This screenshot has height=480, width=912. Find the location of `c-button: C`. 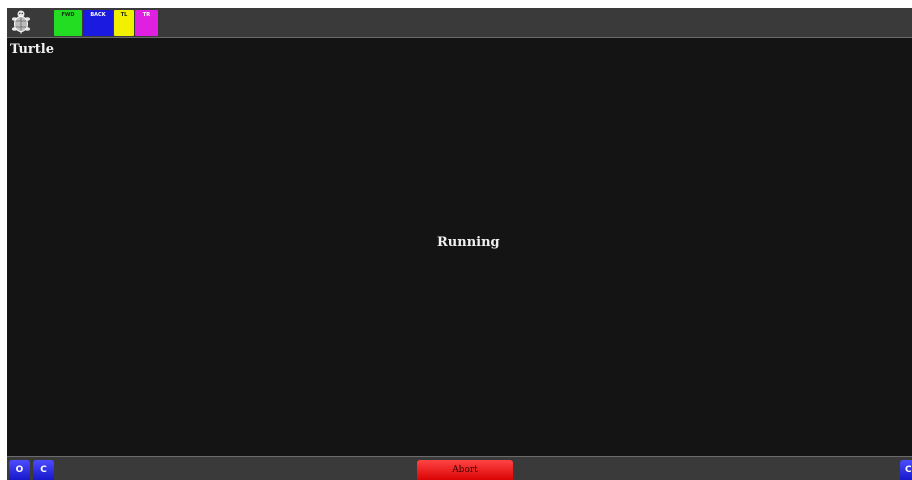

c-button: C is located at coordinates (43, 470).